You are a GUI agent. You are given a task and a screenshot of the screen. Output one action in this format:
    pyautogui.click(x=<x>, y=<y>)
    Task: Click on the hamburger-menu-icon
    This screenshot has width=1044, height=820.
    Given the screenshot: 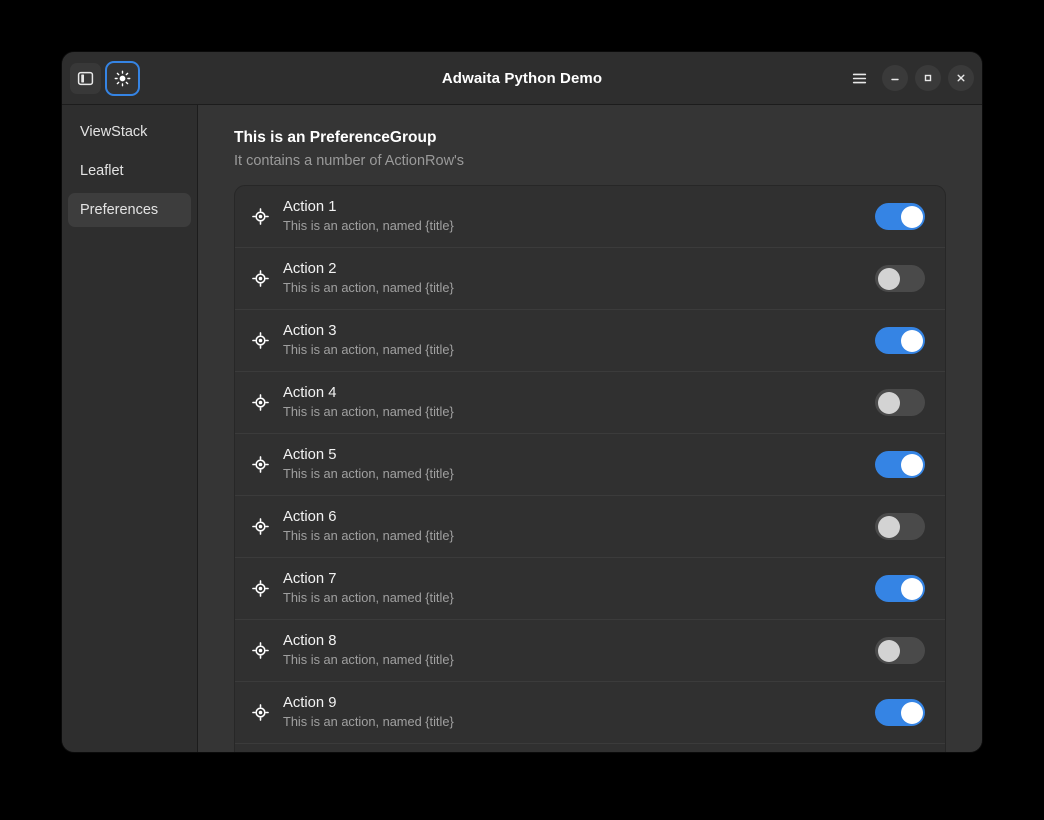 What is the action you would take?
    pyautogui.click(x=859, y=78)
    